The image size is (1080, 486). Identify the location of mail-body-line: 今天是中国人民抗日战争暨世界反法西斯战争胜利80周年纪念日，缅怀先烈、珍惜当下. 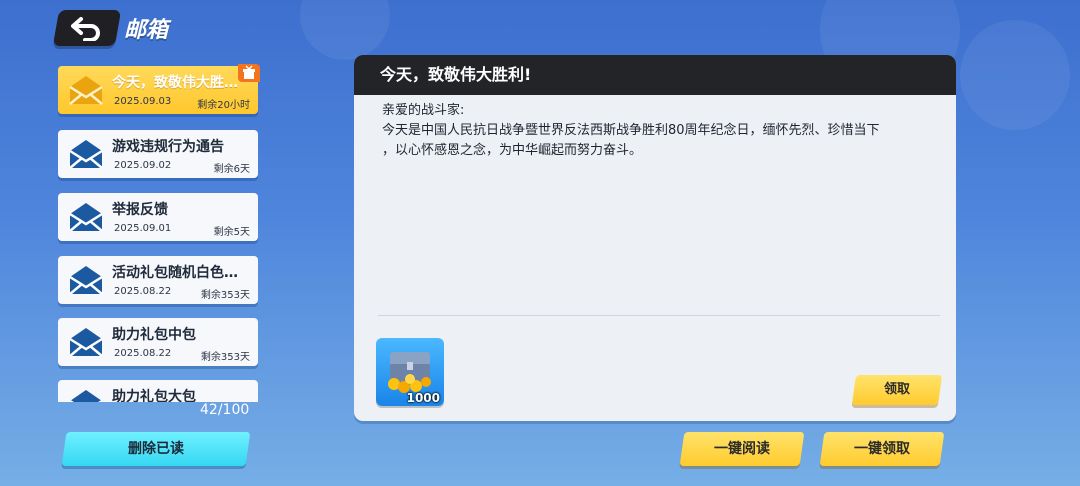
(631, 130).